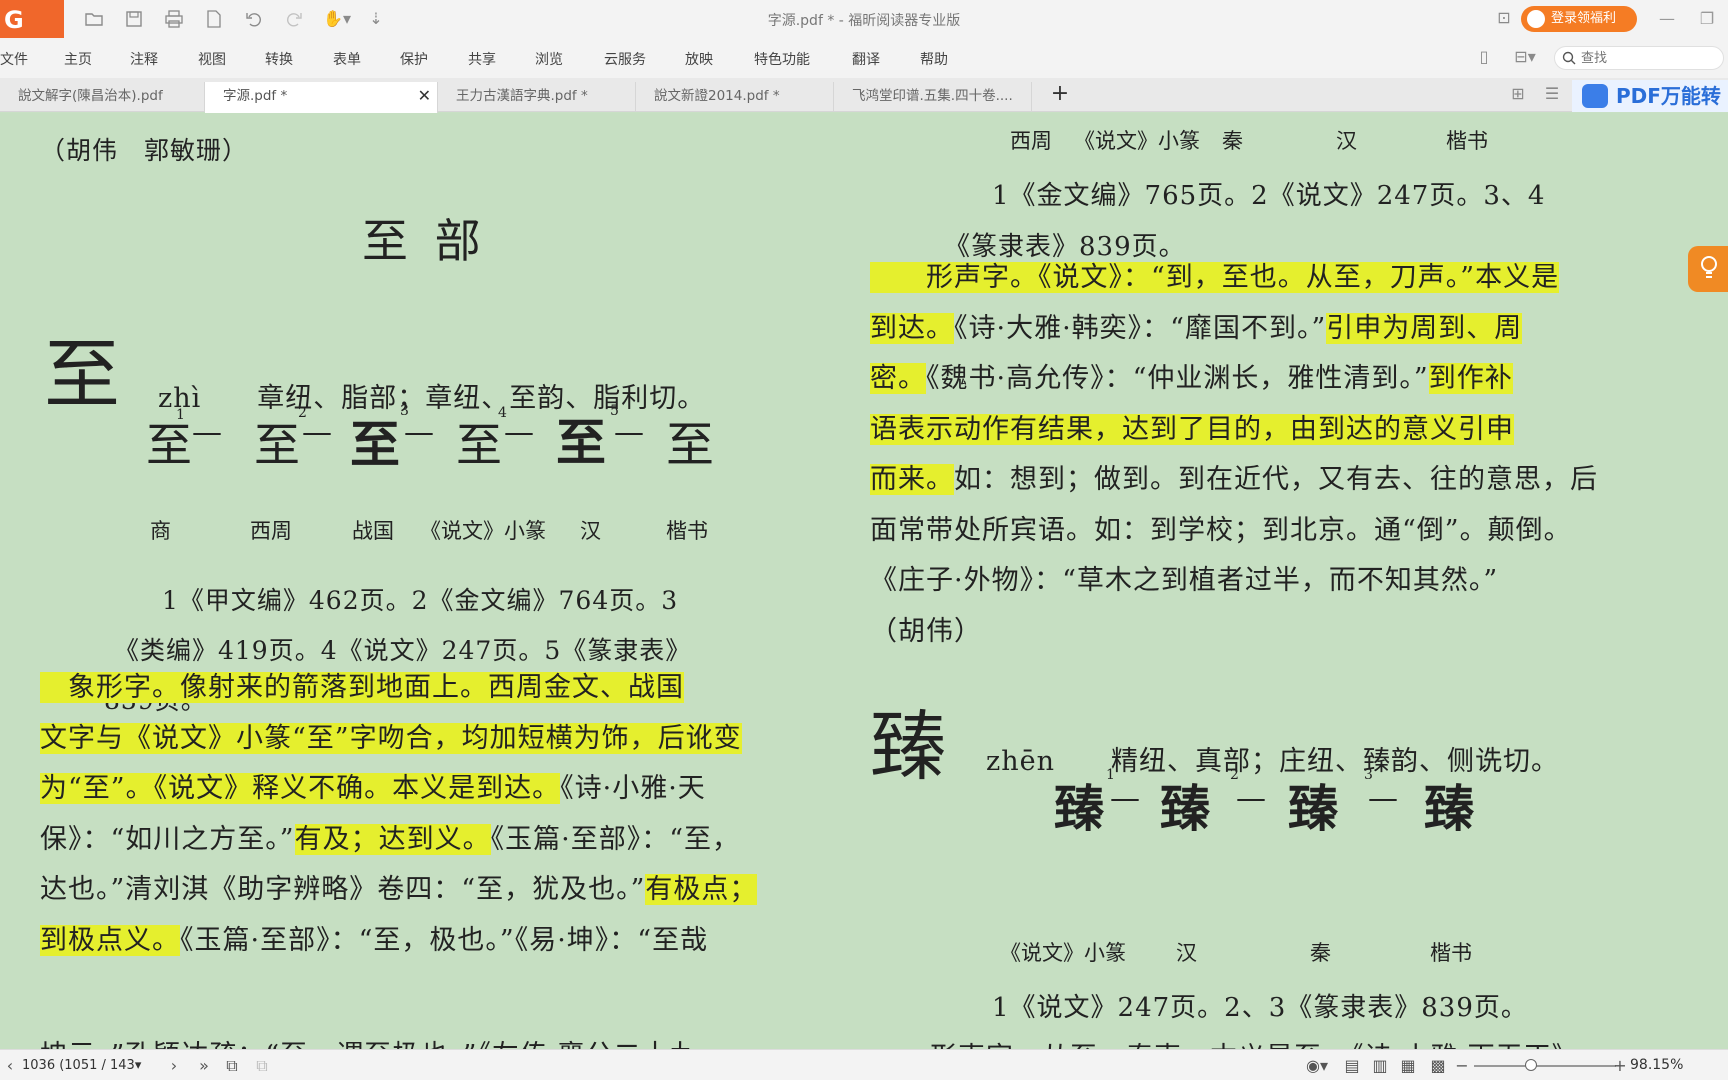  What do you see at coordinates (232, 1066) in the screenshot?
I see `copy-page-icon: ⧉` at bounding box center [232, 1066].